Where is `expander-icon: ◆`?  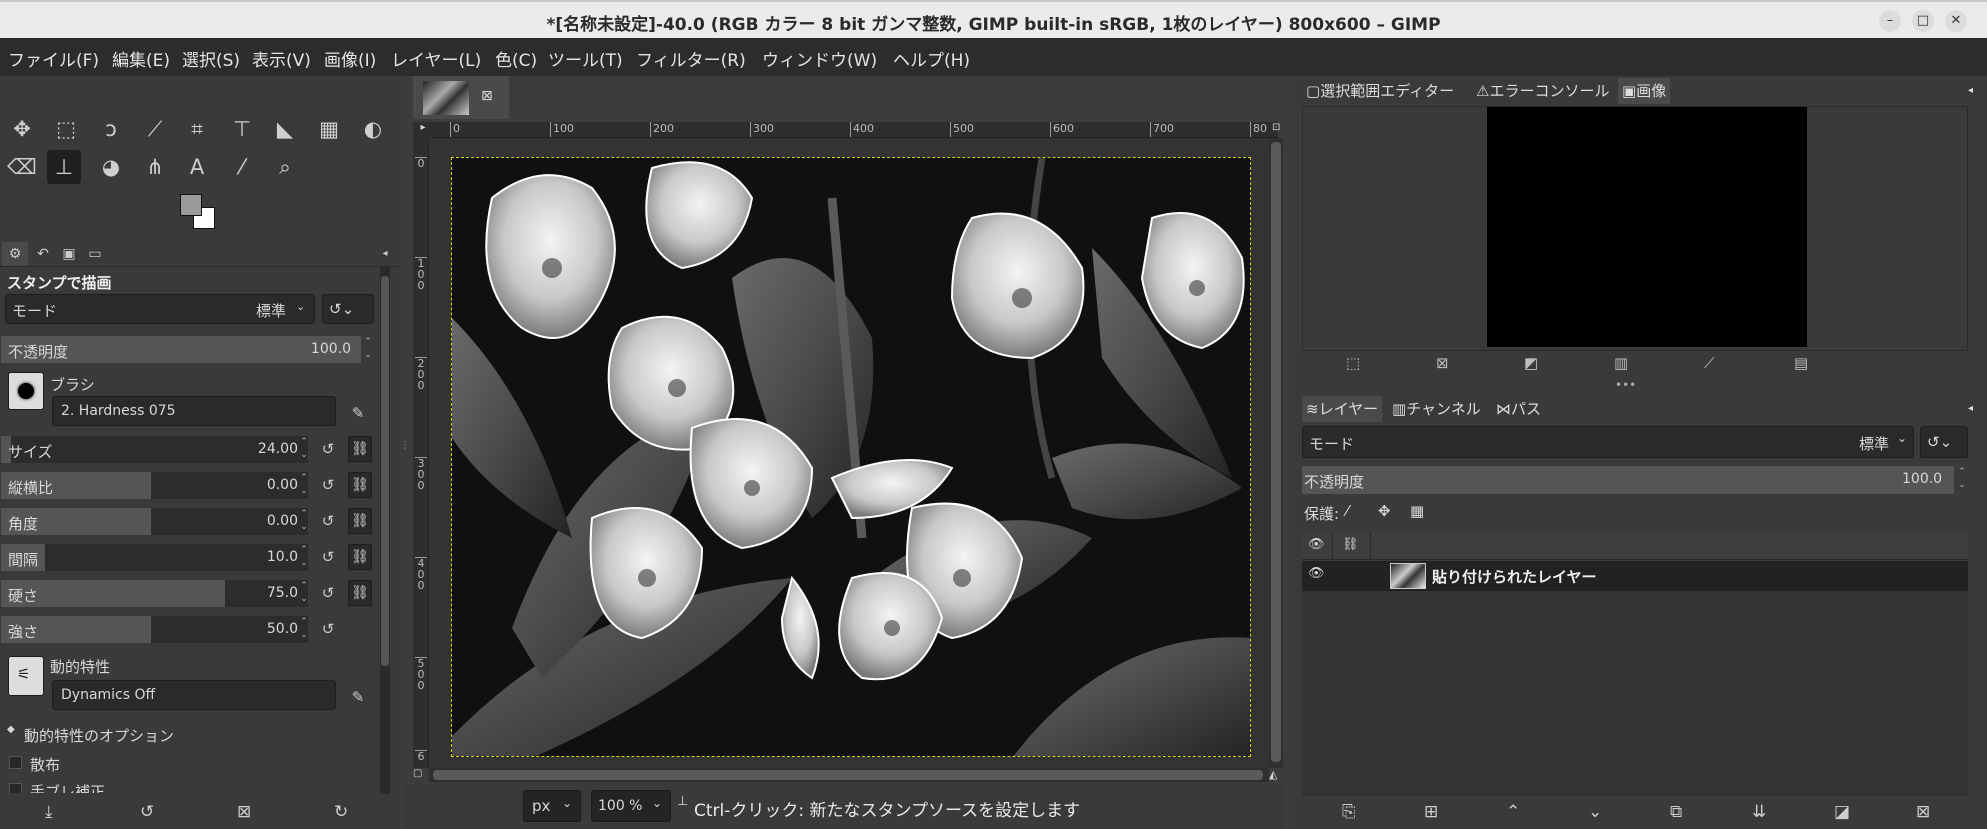
expander-icon: ◆ is located at coordinates (11, 729).